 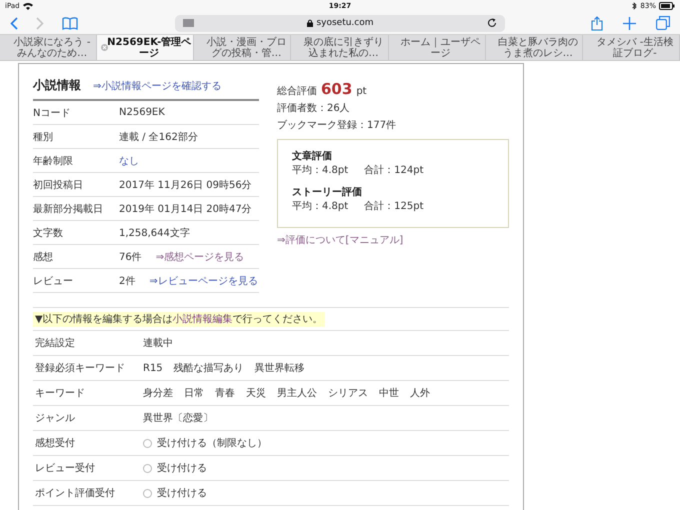 What do you see at coordinates (157, 86) in the screenshot?
I see `novel-page-link: ⇒小説情報ページを確認する` at bounding box center [157, 86].